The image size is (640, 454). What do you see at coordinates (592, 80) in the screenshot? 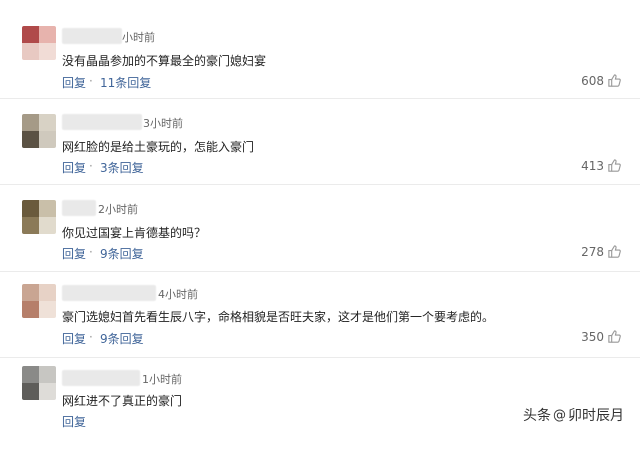
I see `like-count: 608` at bounding box center [592, 80].